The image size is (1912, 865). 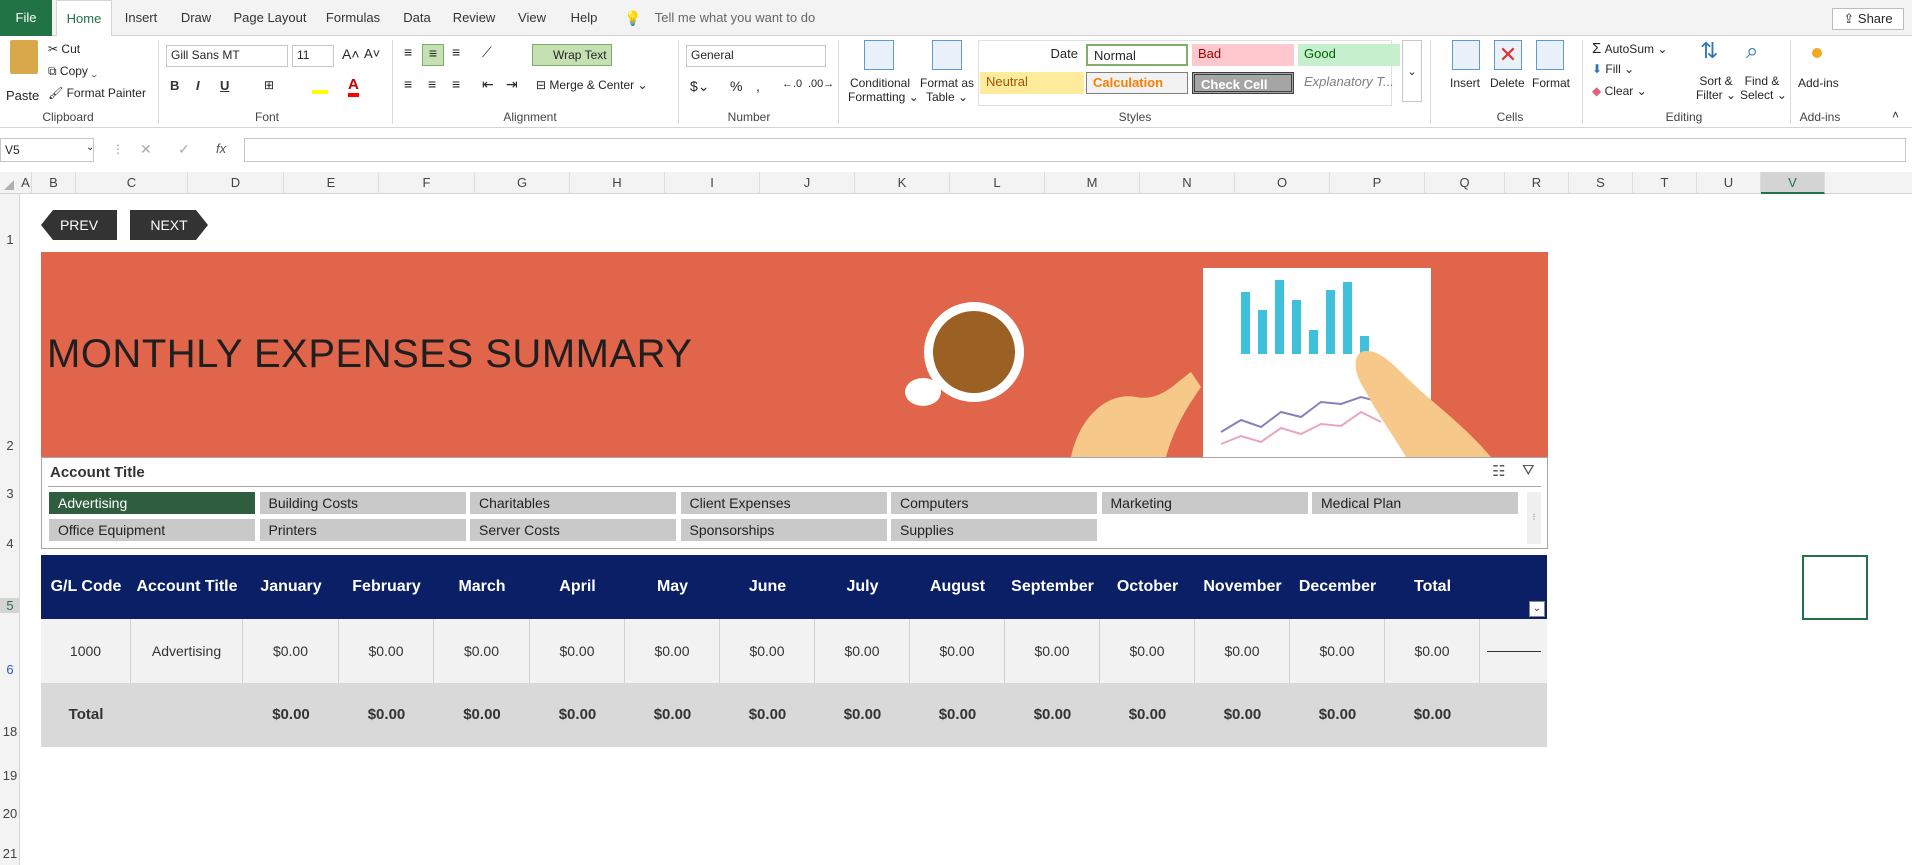 What do you see at coordinates (1075, 150) in the screenshot?
I see `formula-input` at bounding box center [1075, 150].